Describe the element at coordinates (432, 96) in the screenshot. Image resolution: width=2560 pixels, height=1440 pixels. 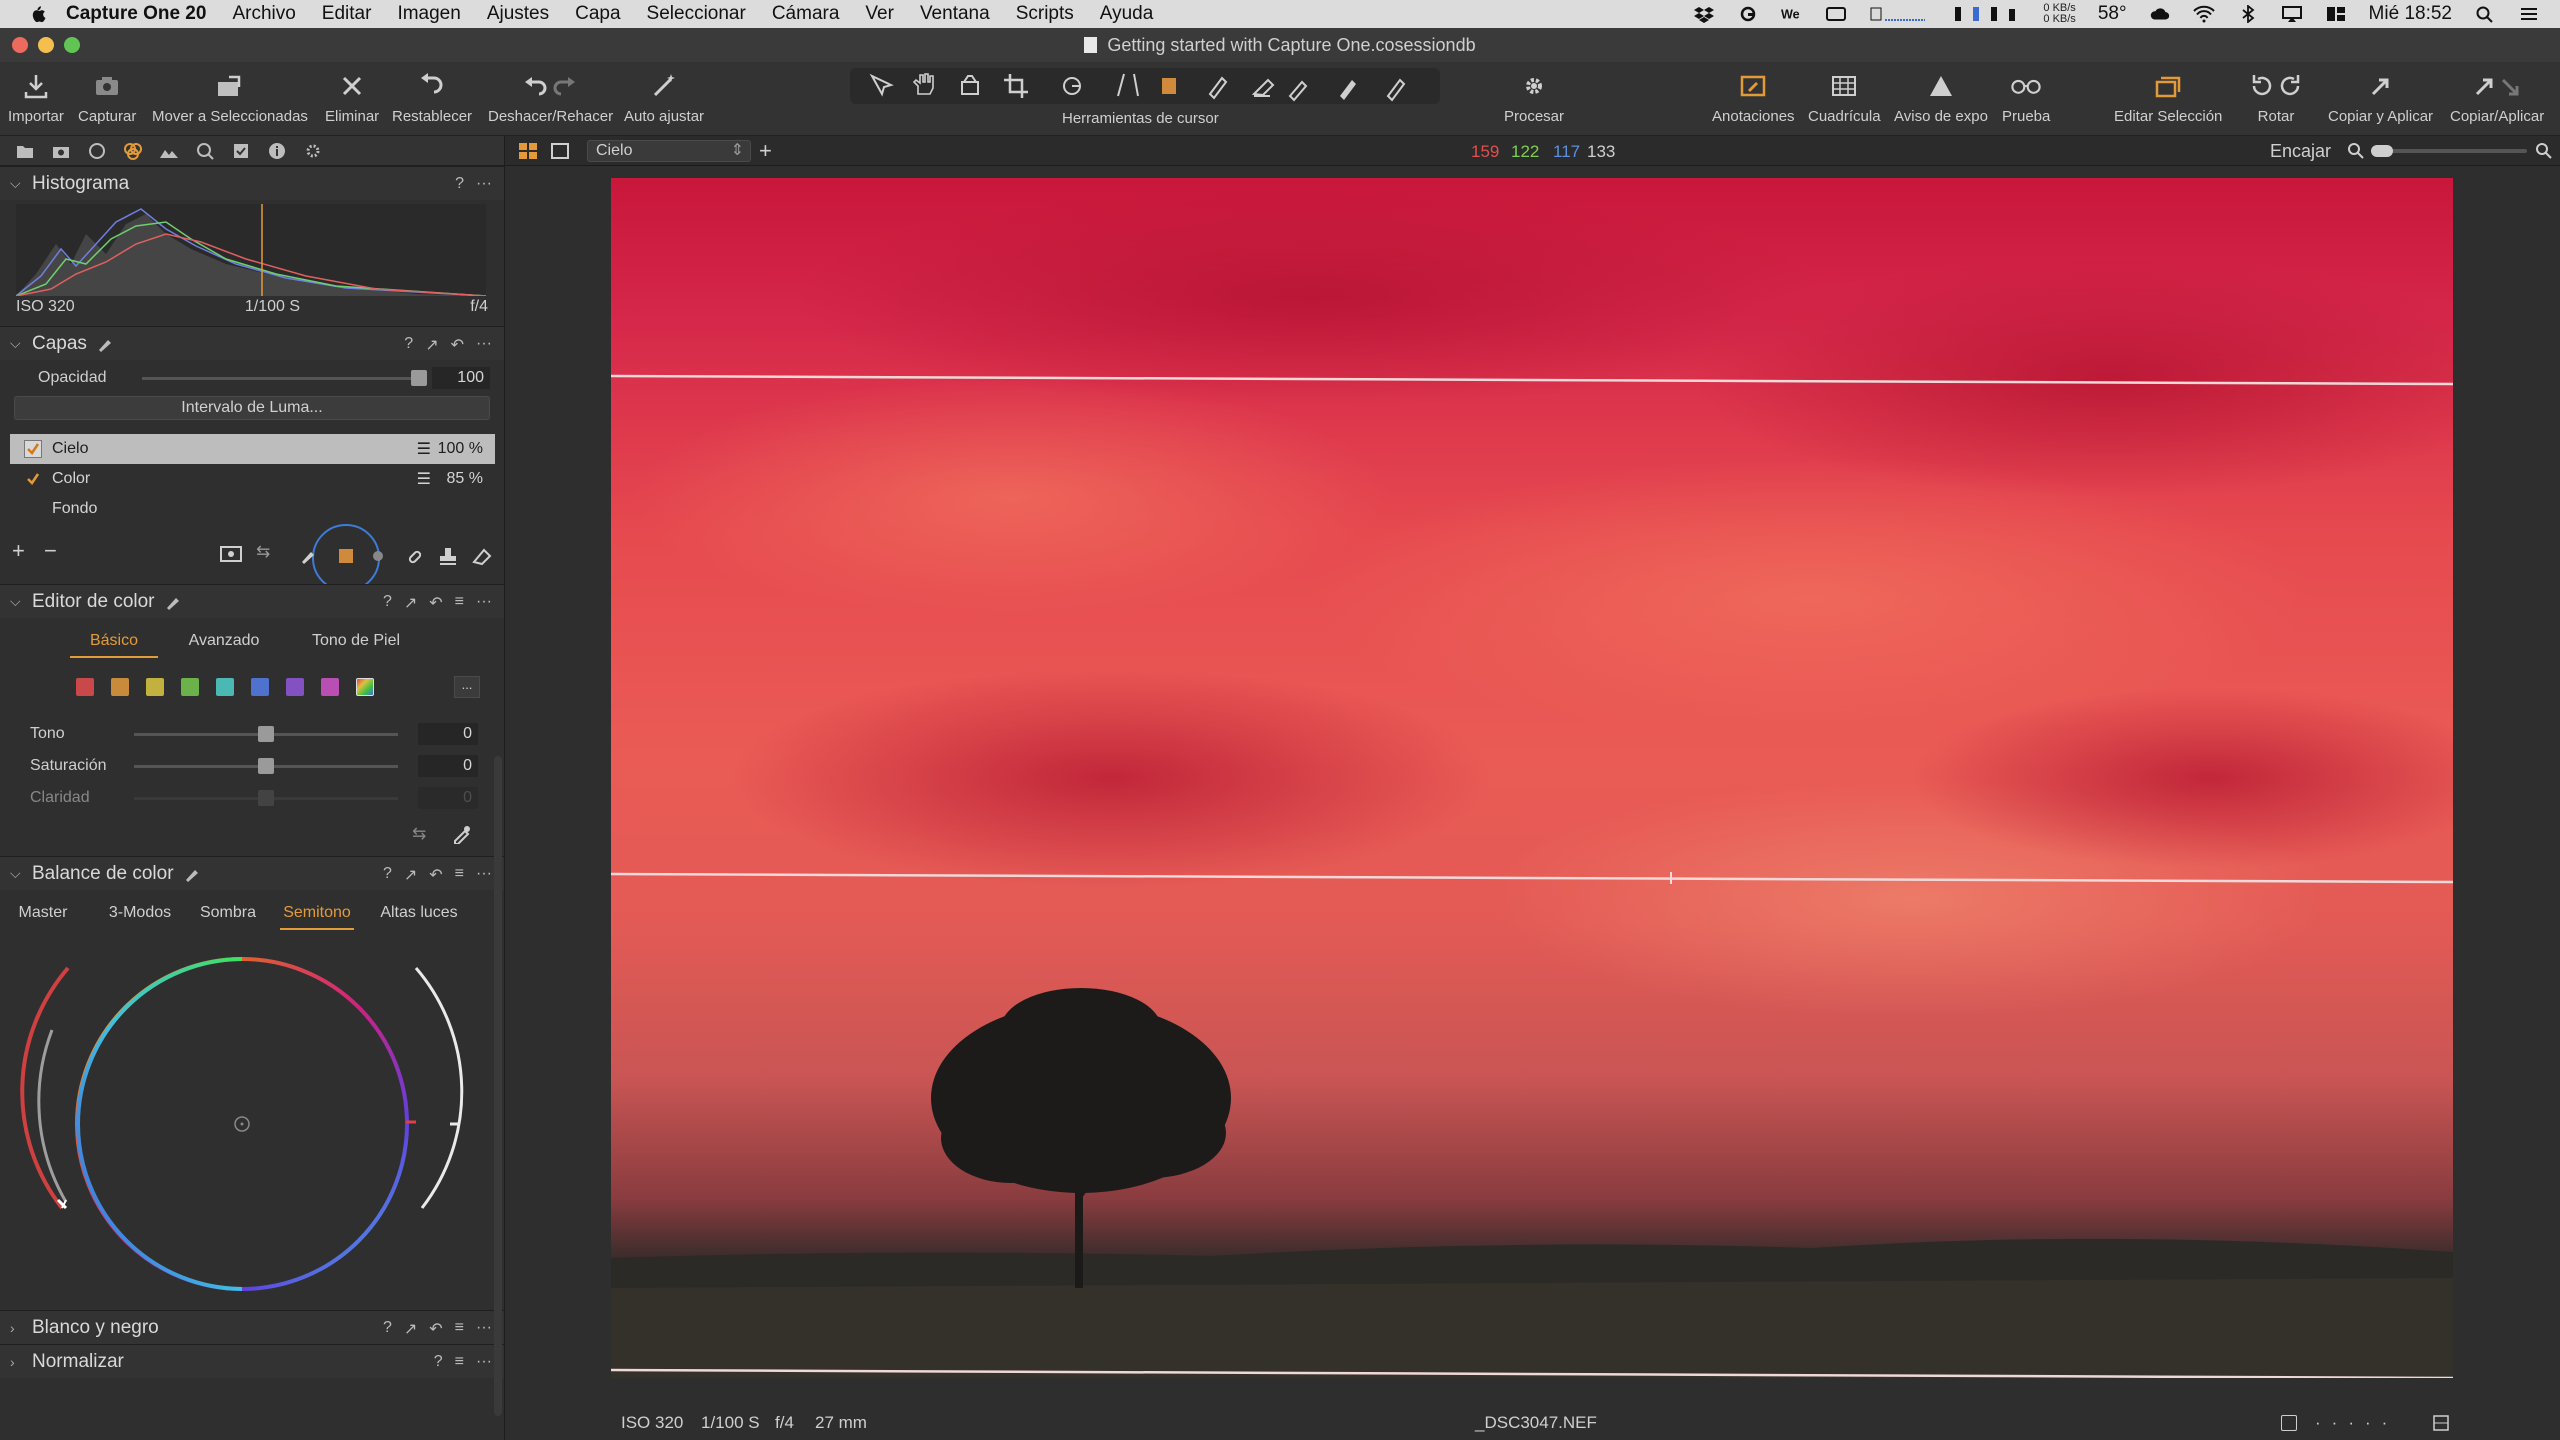
I see `reset-button: Restablecer` at that location.